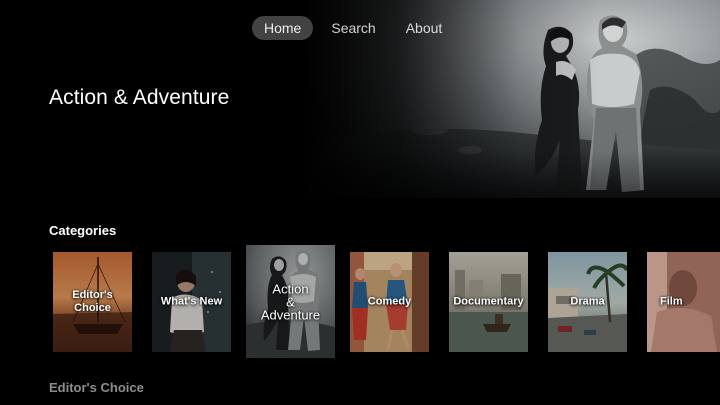 The width and height of the screenshot is (720, 405). I want to click on tile-label-line: What's New, so click(191, 301).